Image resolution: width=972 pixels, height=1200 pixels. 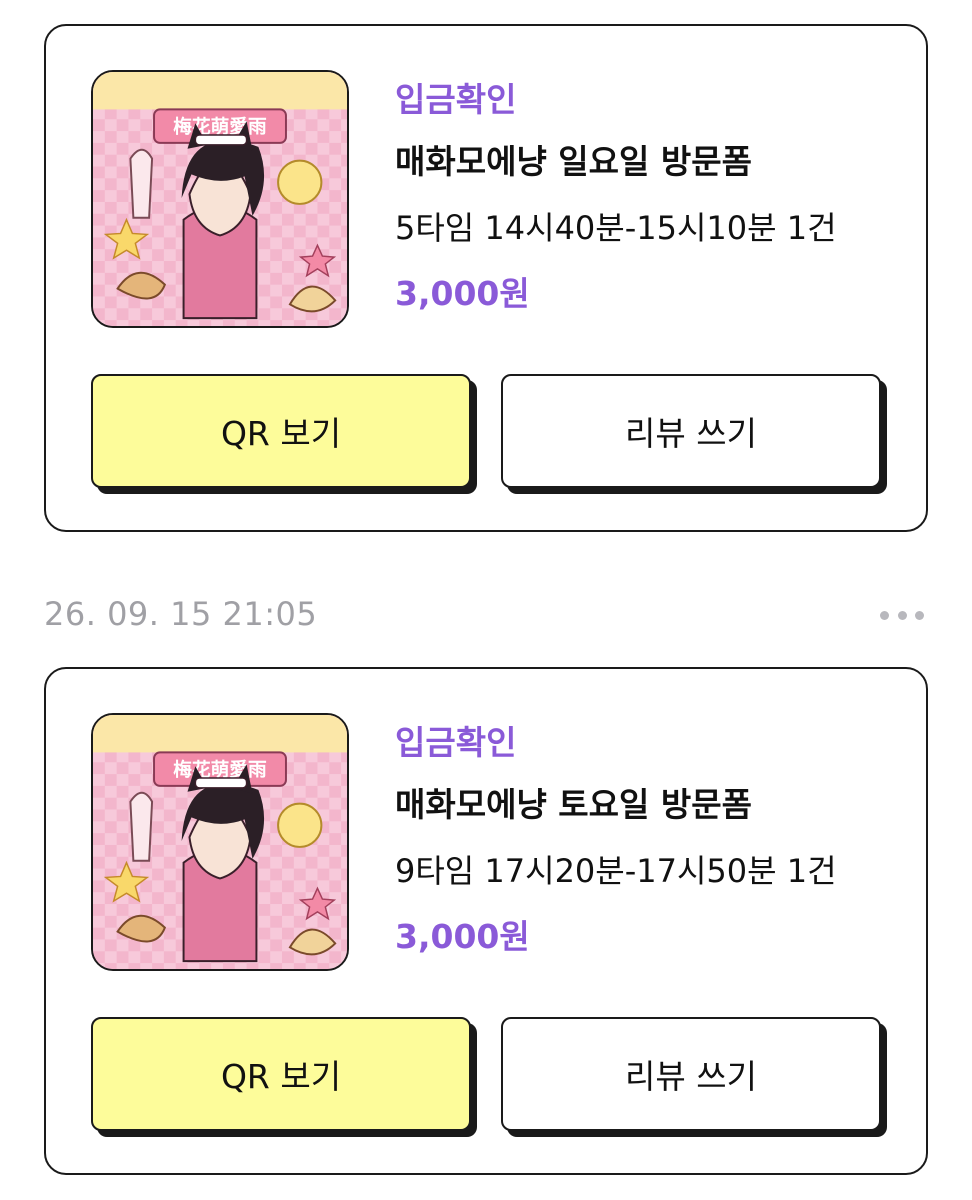 I want to click on product-title: 매화모에냥 일요일 방문폼, so click(x=650, y=162).